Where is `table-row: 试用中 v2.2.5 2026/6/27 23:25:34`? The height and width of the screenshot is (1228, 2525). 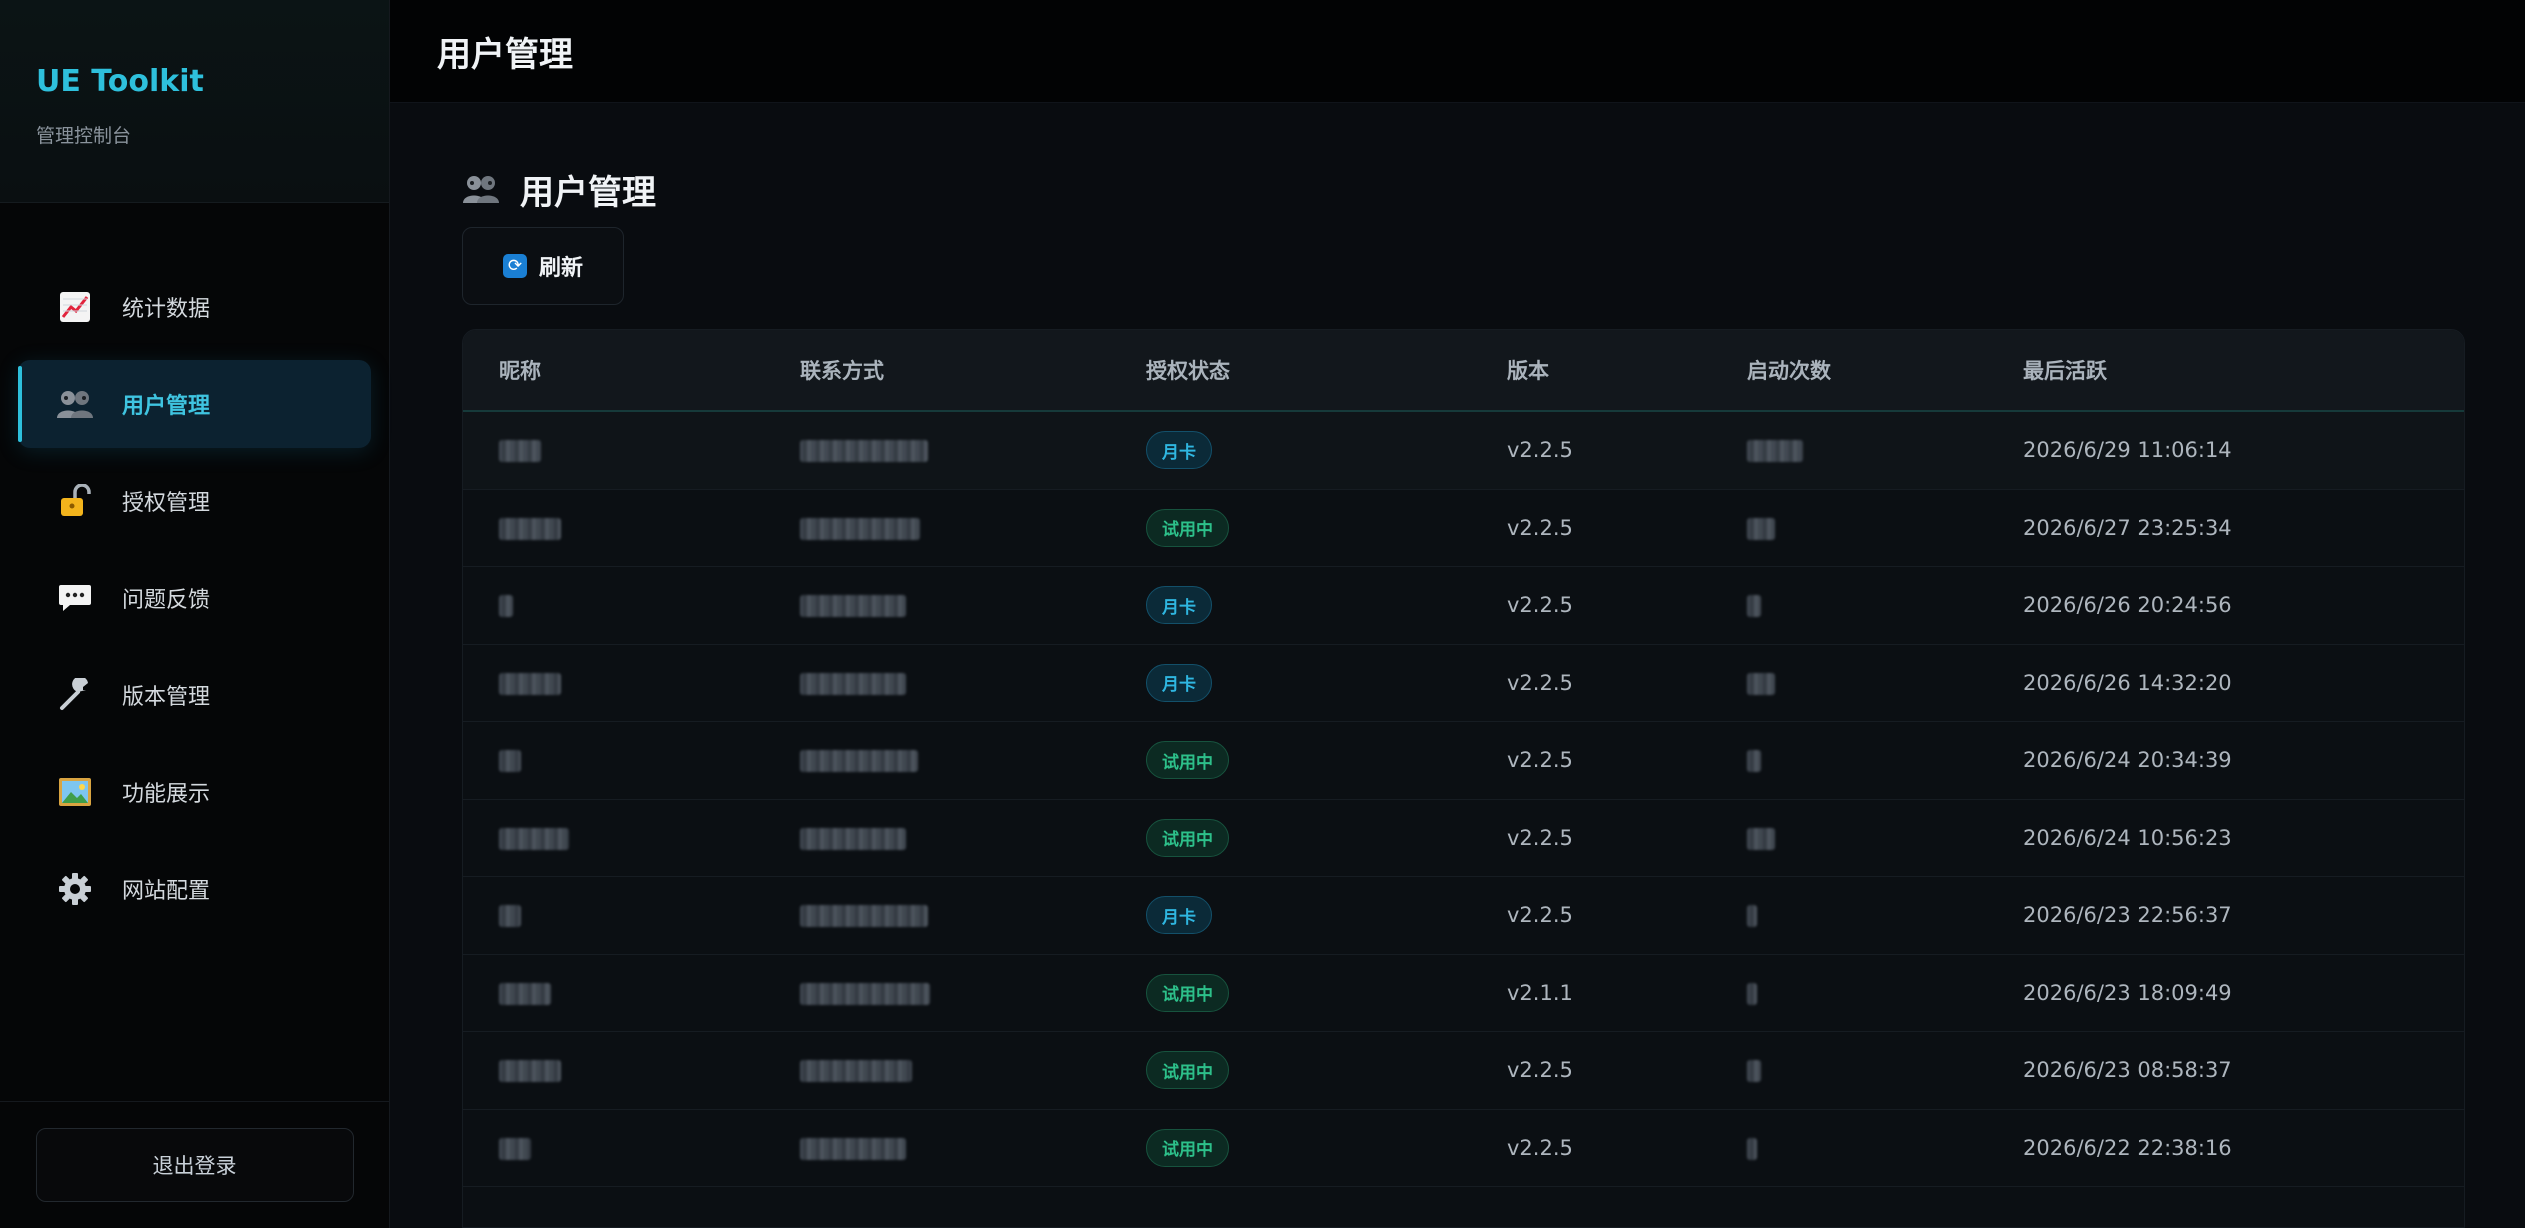 table-row: 试用中 v2.2.5 2026/6/27 23:25:34 is located at coordinates (1463, 528).